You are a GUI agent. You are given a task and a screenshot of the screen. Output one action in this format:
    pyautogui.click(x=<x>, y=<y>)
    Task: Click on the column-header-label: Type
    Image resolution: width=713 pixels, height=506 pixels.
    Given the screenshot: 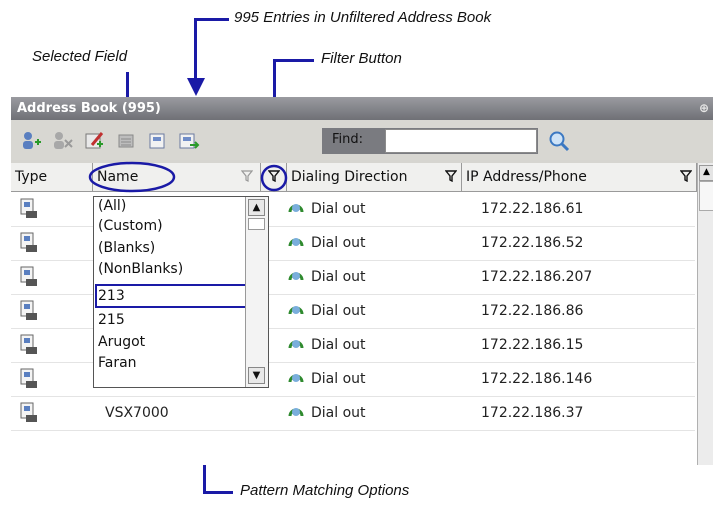 What is the action you would take?
    pyautogui.click(x=31, y=177)
    